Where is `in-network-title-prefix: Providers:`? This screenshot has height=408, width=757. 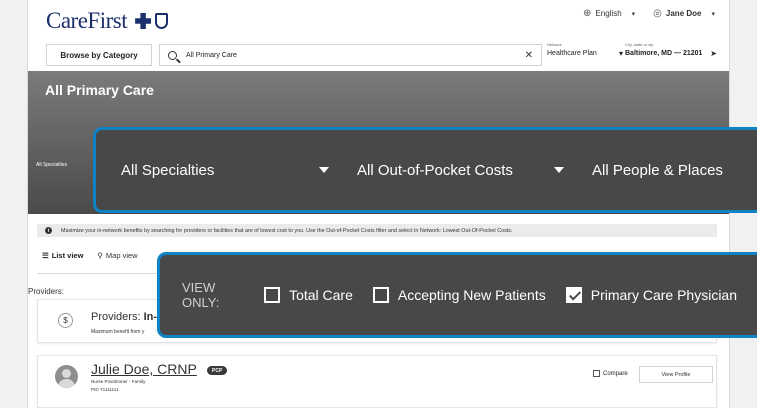
in-network-title-prefix: Providers: is located at coordinates (117, 317).